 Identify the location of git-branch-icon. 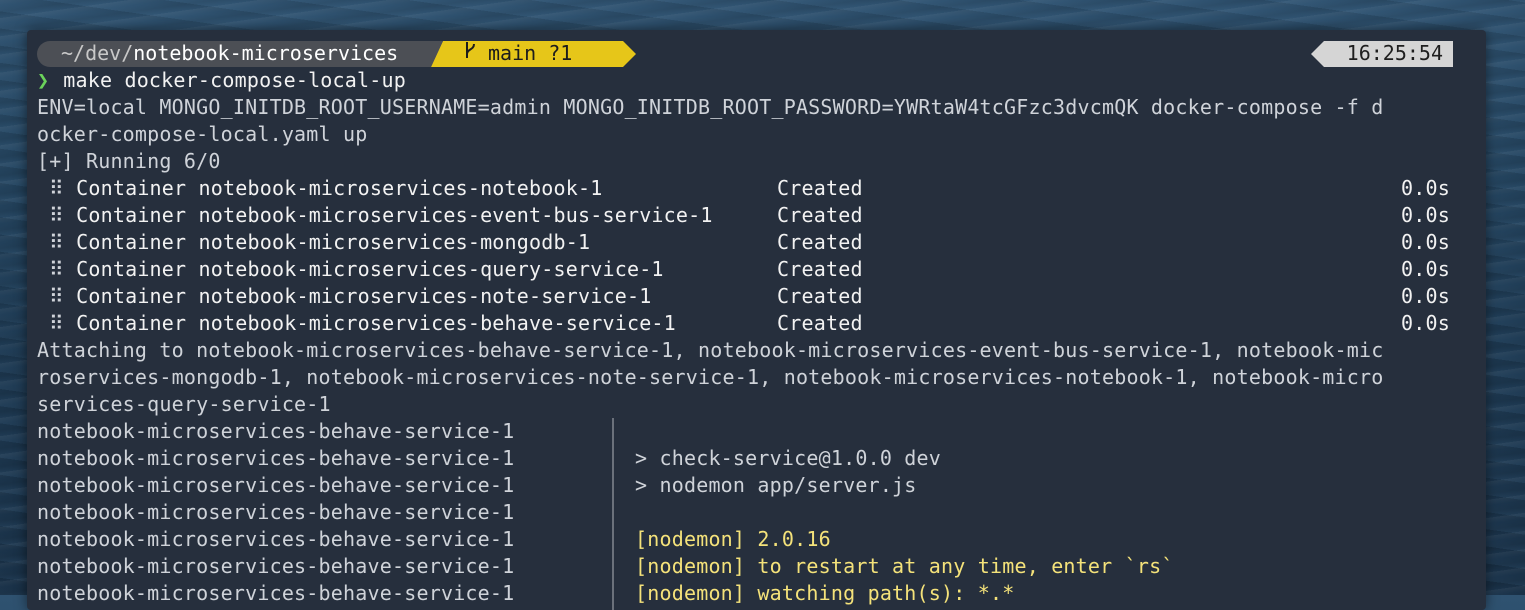
(471, 53).